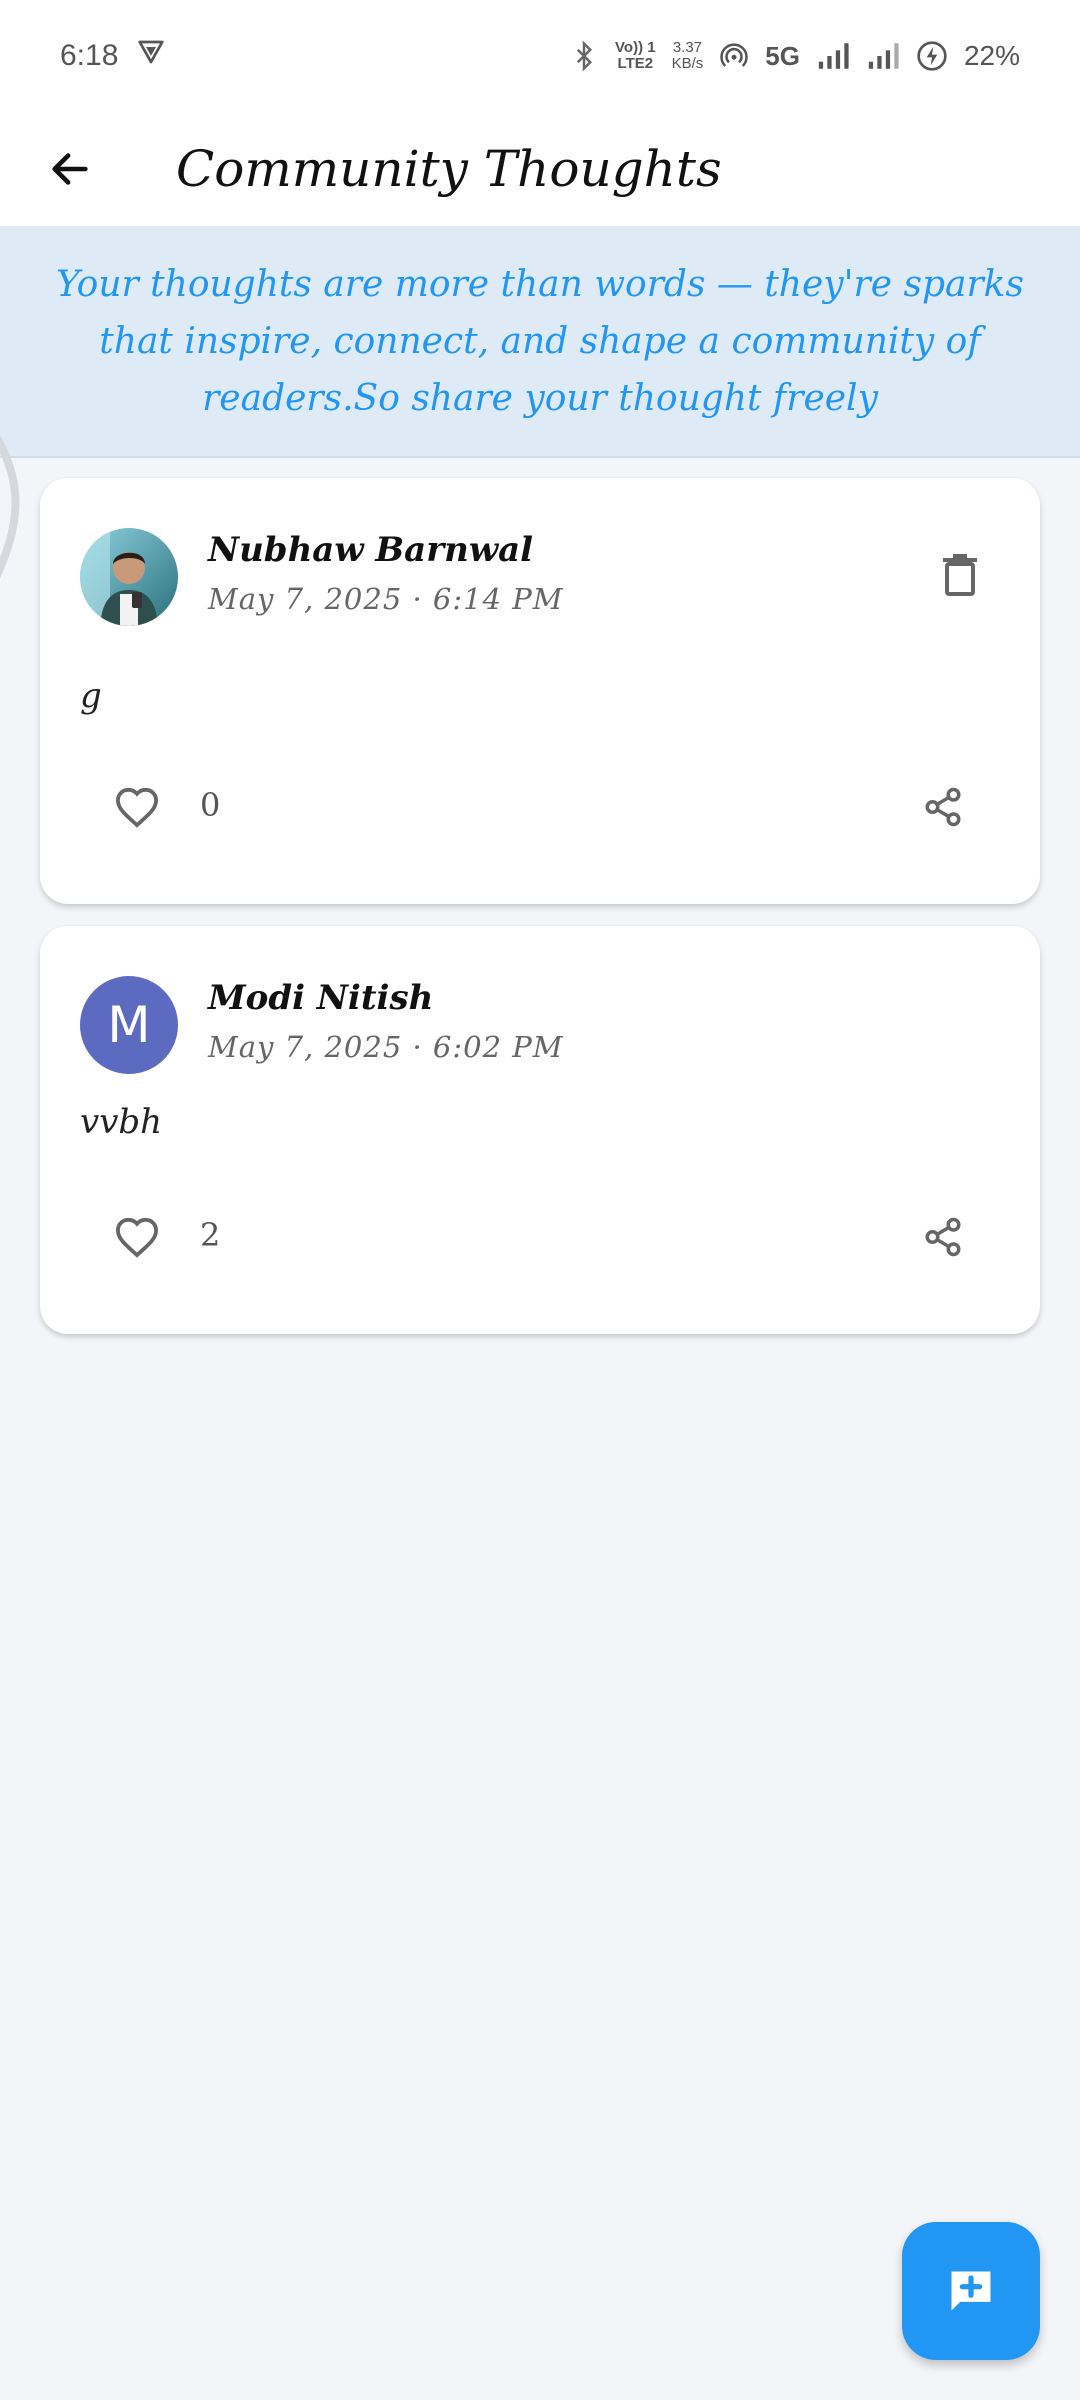  I want to click on app-bar: Community Thoughts, so click(540, 169).